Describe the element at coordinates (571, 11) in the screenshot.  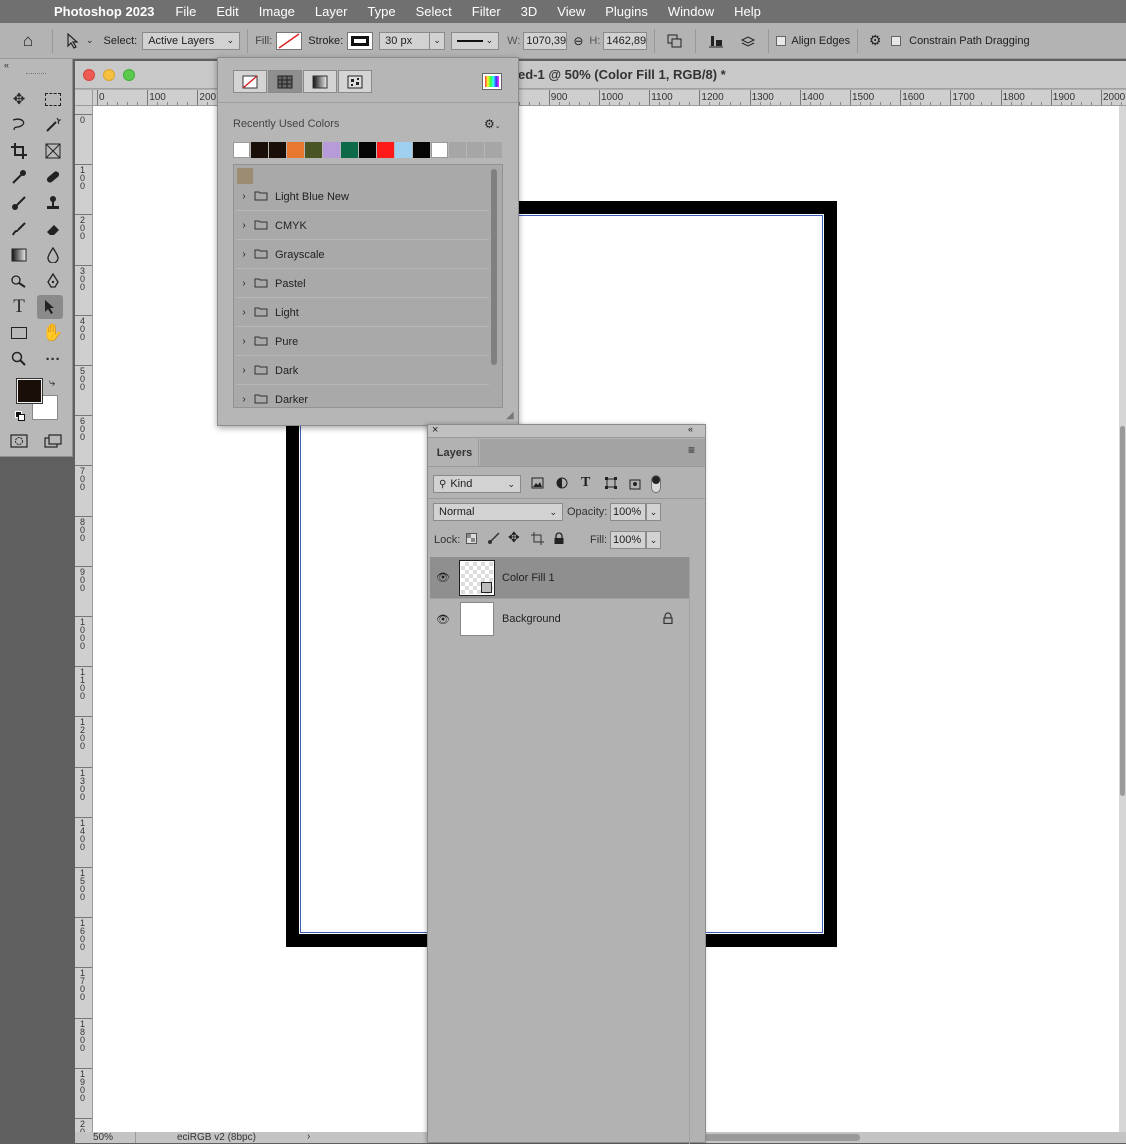
I see `menu-view: View` at that location.